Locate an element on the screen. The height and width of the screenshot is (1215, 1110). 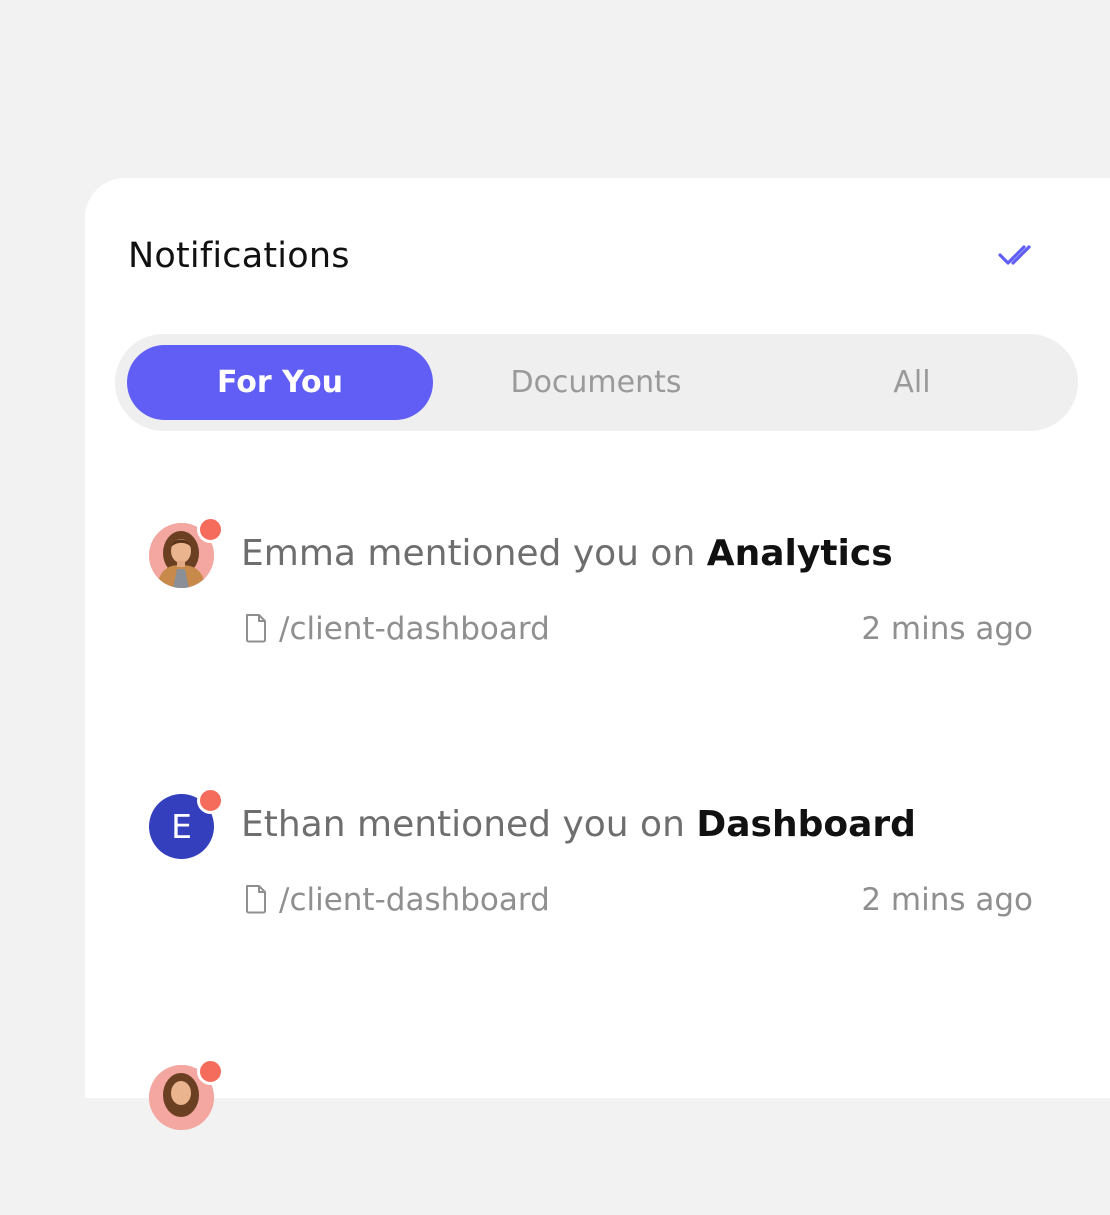
notification-user: Ethan is located at coordinates (293, 824).